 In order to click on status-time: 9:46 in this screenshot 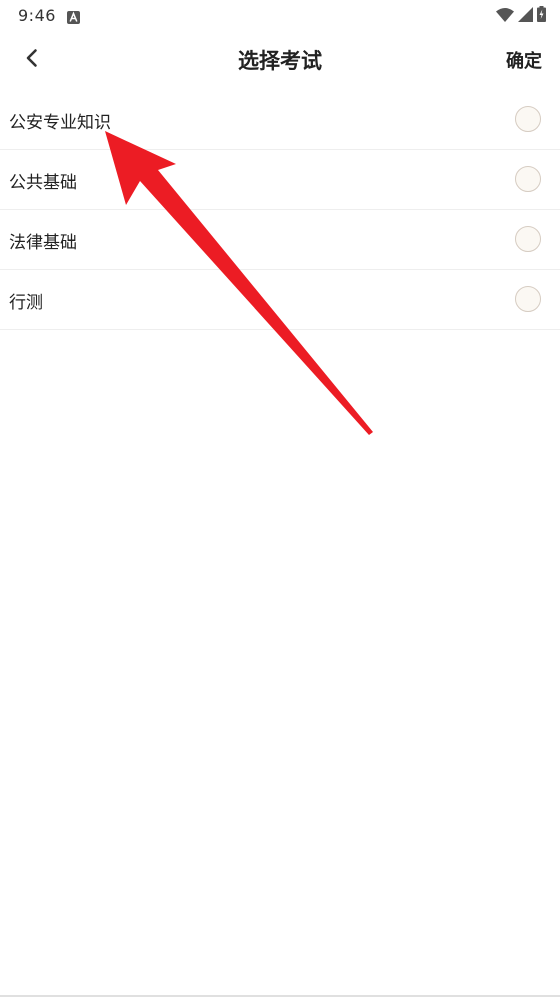, I will do `click(37, 15)`.